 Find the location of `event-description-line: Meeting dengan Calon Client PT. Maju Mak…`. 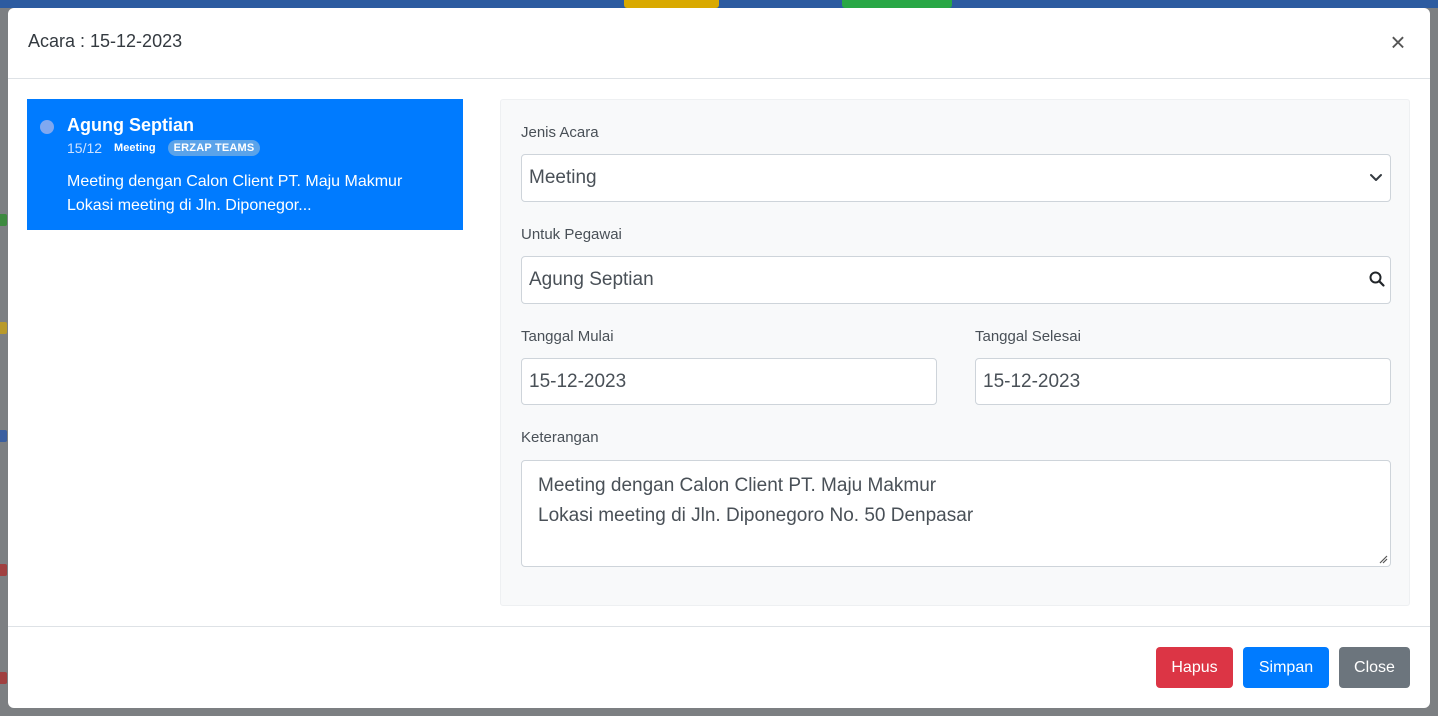

event-description-line: Meeting dengan Calon Client PT. Maju Mak… is located at coordinates (235, 181).